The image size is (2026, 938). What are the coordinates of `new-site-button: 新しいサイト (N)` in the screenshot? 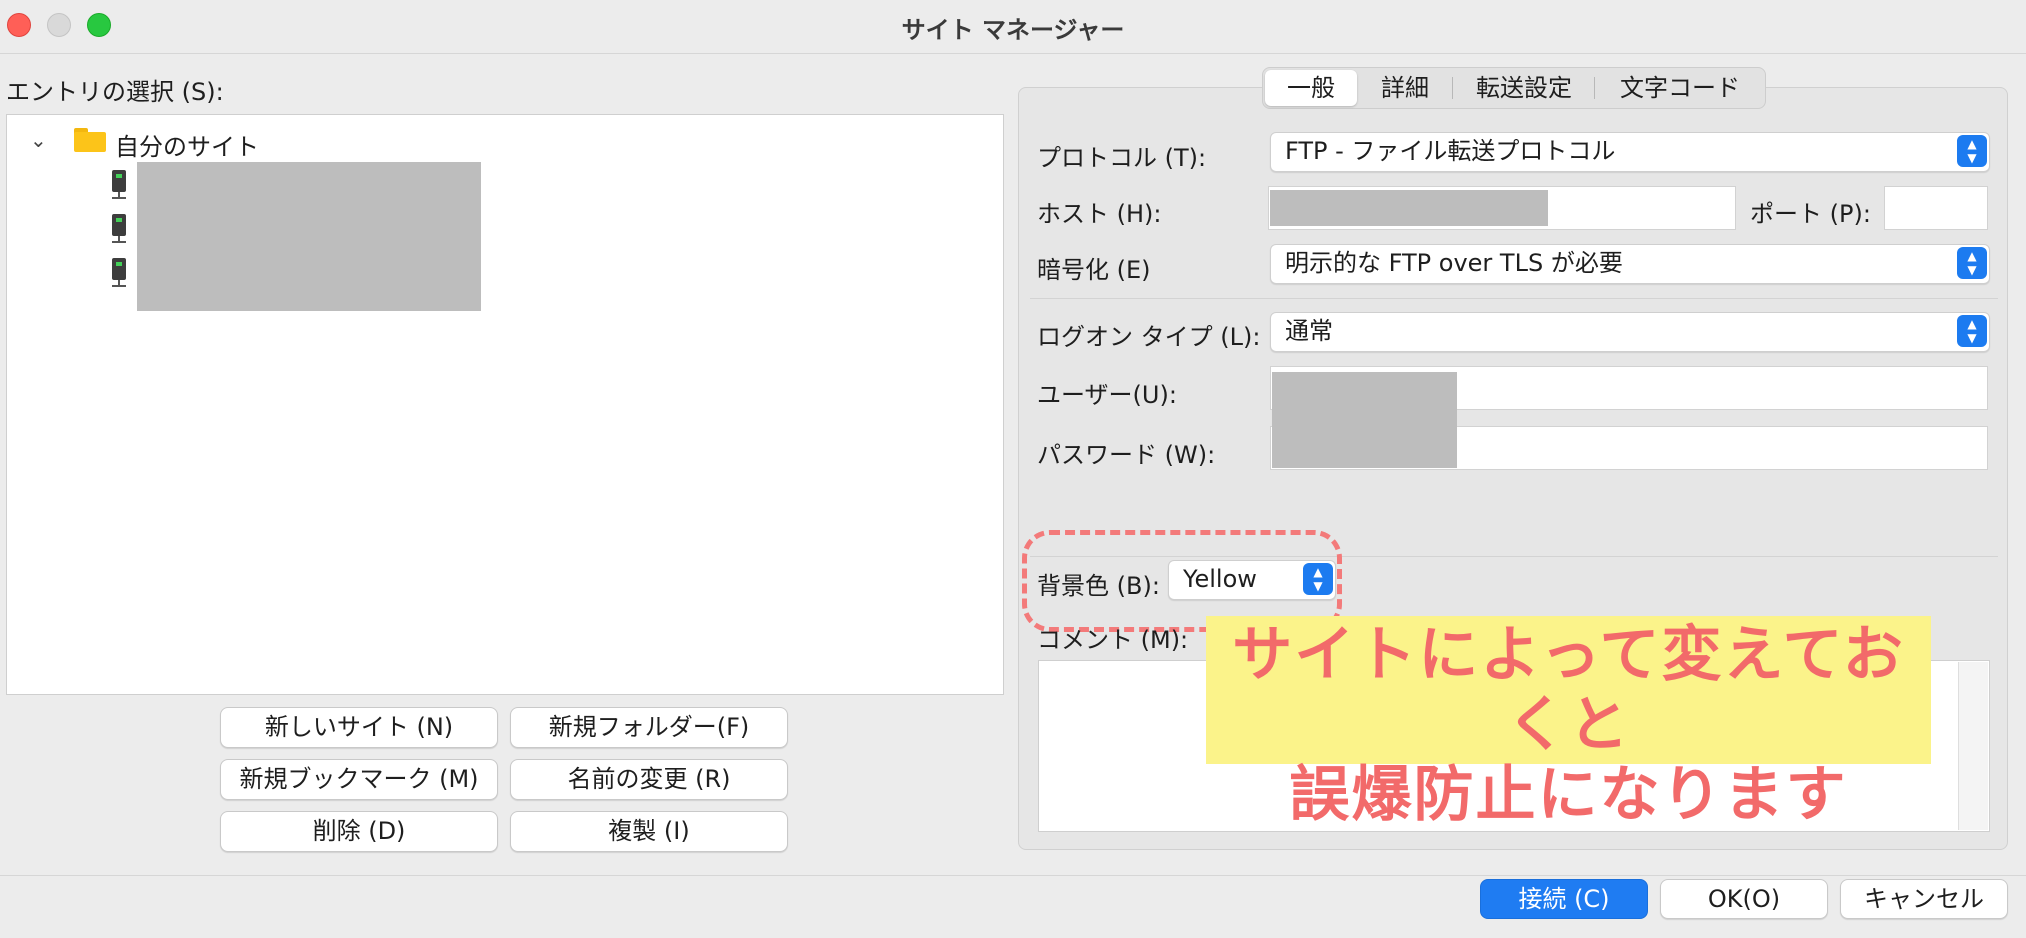 It's located at (359, 727).